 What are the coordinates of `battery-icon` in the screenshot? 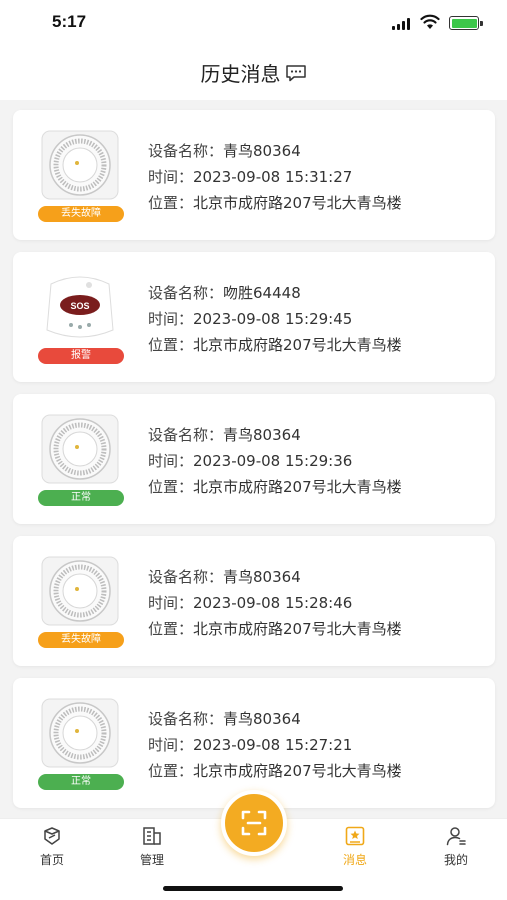 It's located at (466, 23).